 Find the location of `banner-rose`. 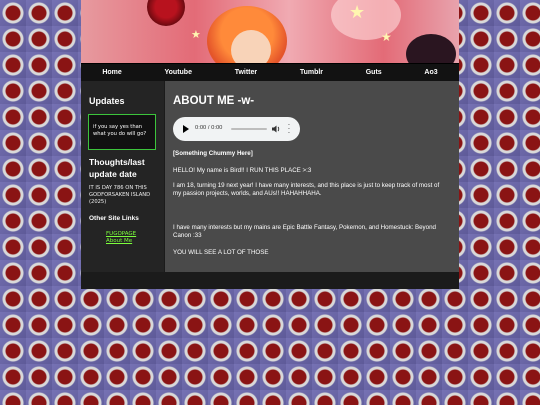

banner-rose is located at coordinates (166, 13).